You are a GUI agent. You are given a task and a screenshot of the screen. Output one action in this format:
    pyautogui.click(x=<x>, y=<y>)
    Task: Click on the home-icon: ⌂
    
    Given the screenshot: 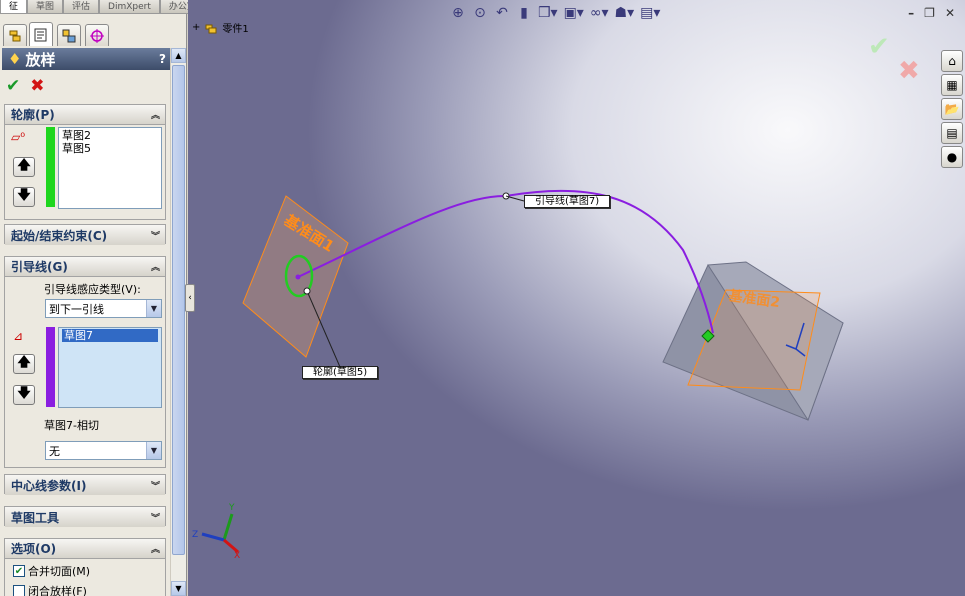 What is the action you would take?
    pyautogui.click(x=952, y=61)
    